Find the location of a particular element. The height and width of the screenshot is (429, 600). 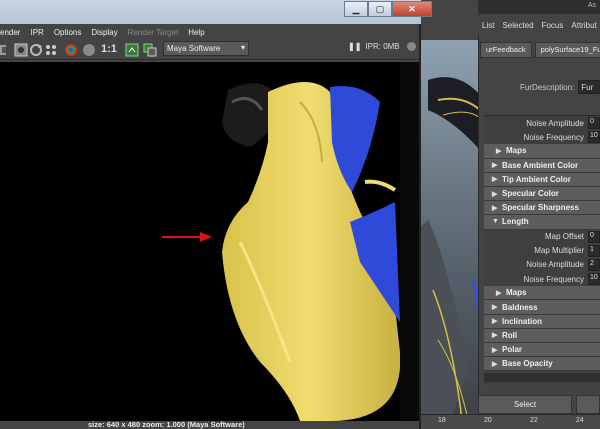

tab-poly-surface-fur: polySurface19_Fur is located at coordinates (567, 50).